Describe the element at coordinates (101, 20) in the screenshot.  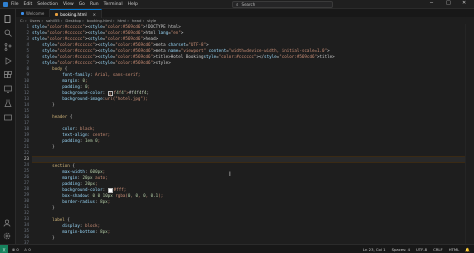
I see `breadcrumb-item: booking.html ›` at that location.